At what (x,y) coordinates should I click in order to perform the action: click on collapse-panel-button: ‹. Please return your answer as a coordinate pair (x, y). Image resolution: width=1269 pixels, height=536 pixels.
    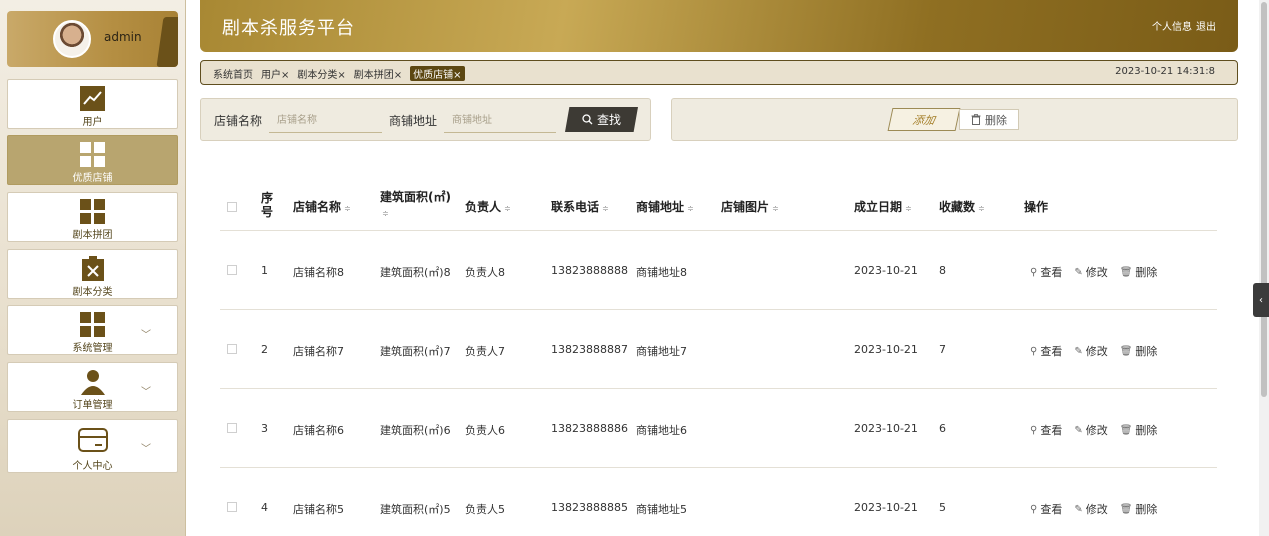
    Looking at the image, I should click on (1261, 300).